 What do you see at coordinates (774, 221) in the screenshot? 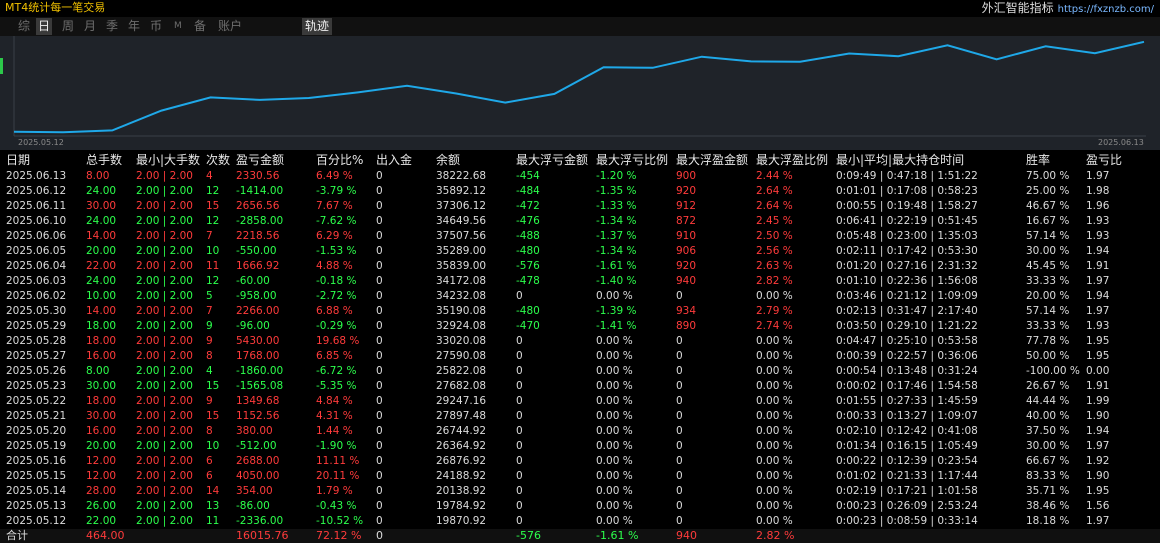
I see `cell-max-float-profit-pct: 2.45 %` at bounding box center [774, 221].